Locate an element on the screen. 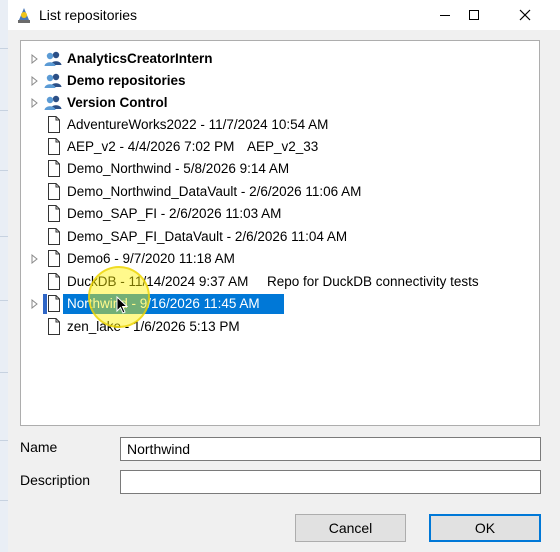 The width and height of the screenshot is (560, 552). tree-group-analyticscreatorintern: AnalyticsCreatorIntern is located at coordinates (280, 59).